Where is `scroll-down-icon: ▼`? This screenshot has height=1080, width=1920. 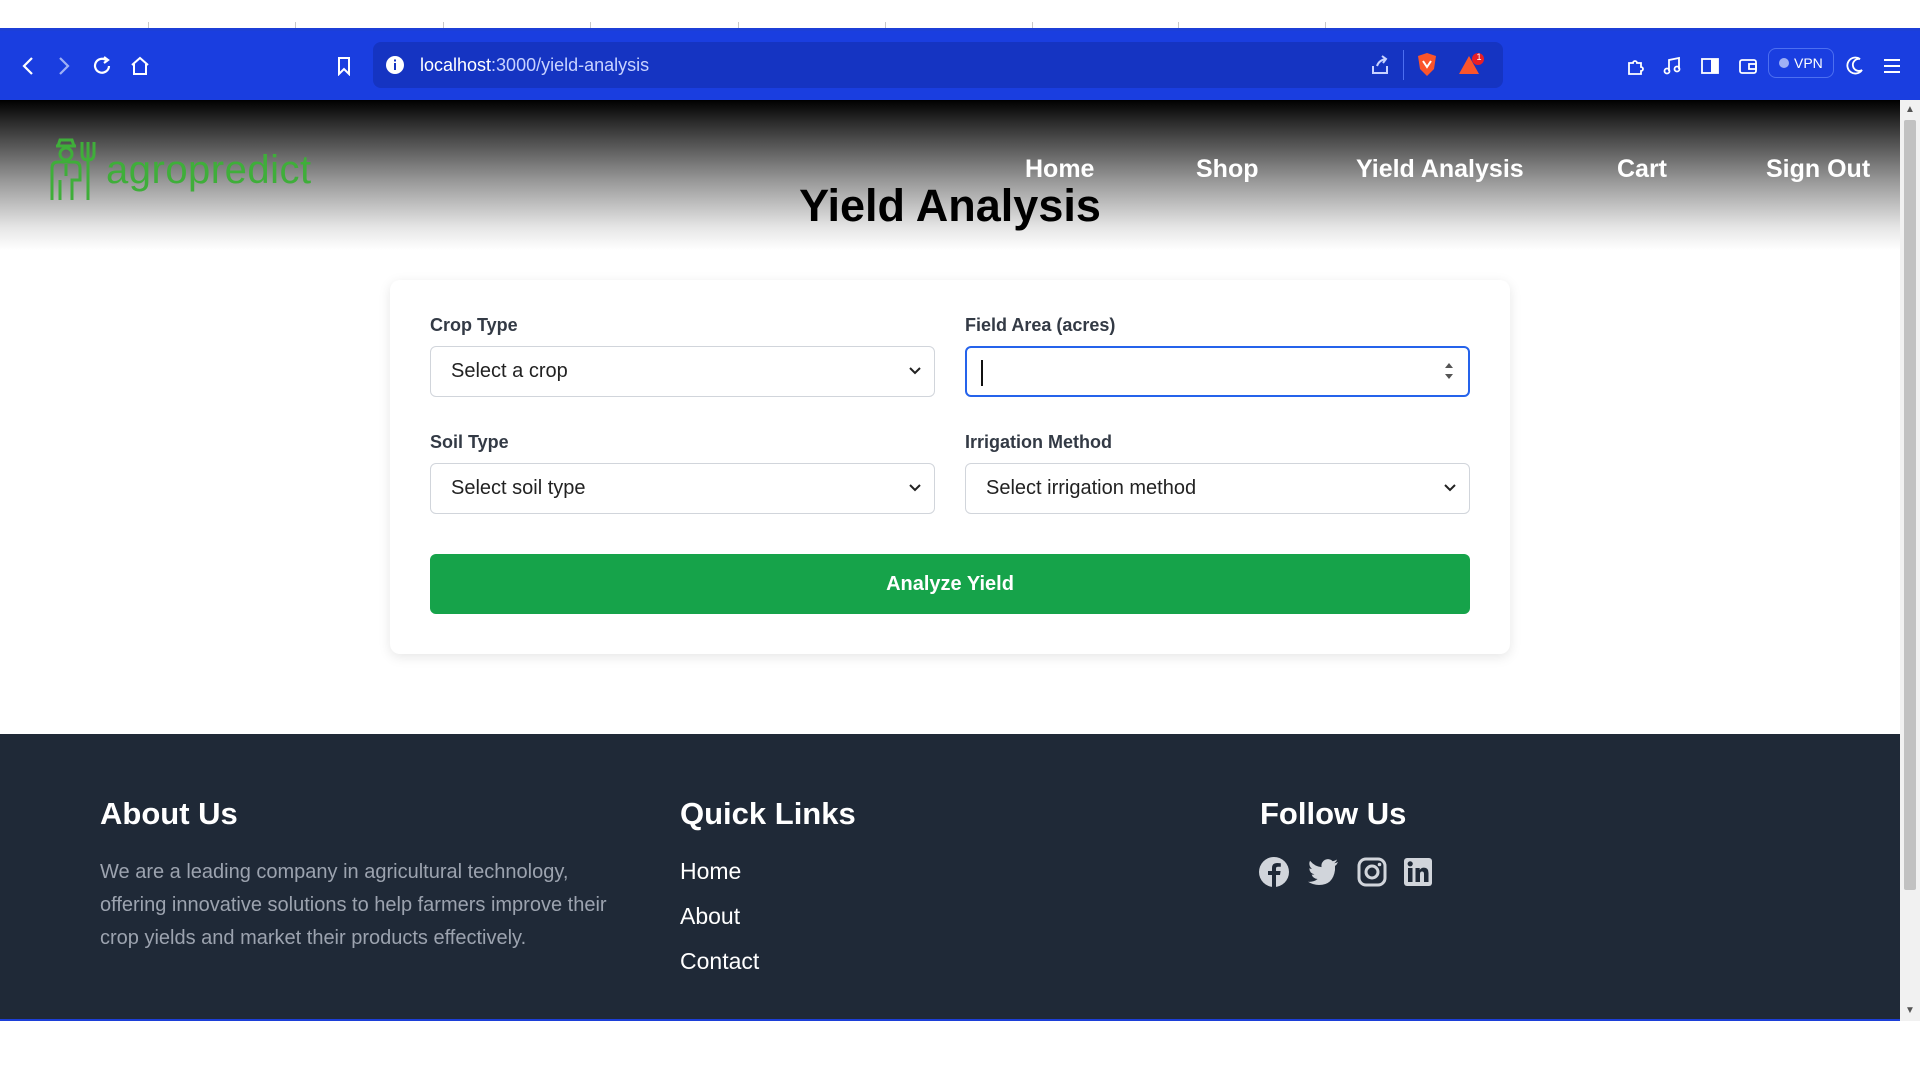 scroll-down-icon: ▼ is located at coordinates (1910, 1011).